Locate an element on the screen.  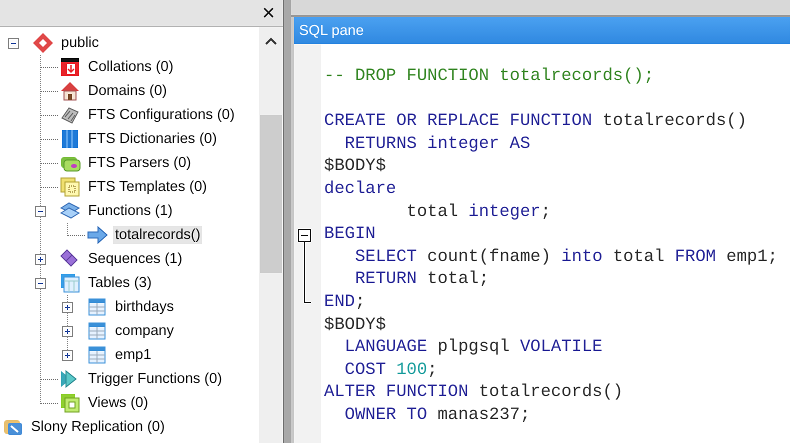
code-line: COST 100; is located at coordinates (391, 371).